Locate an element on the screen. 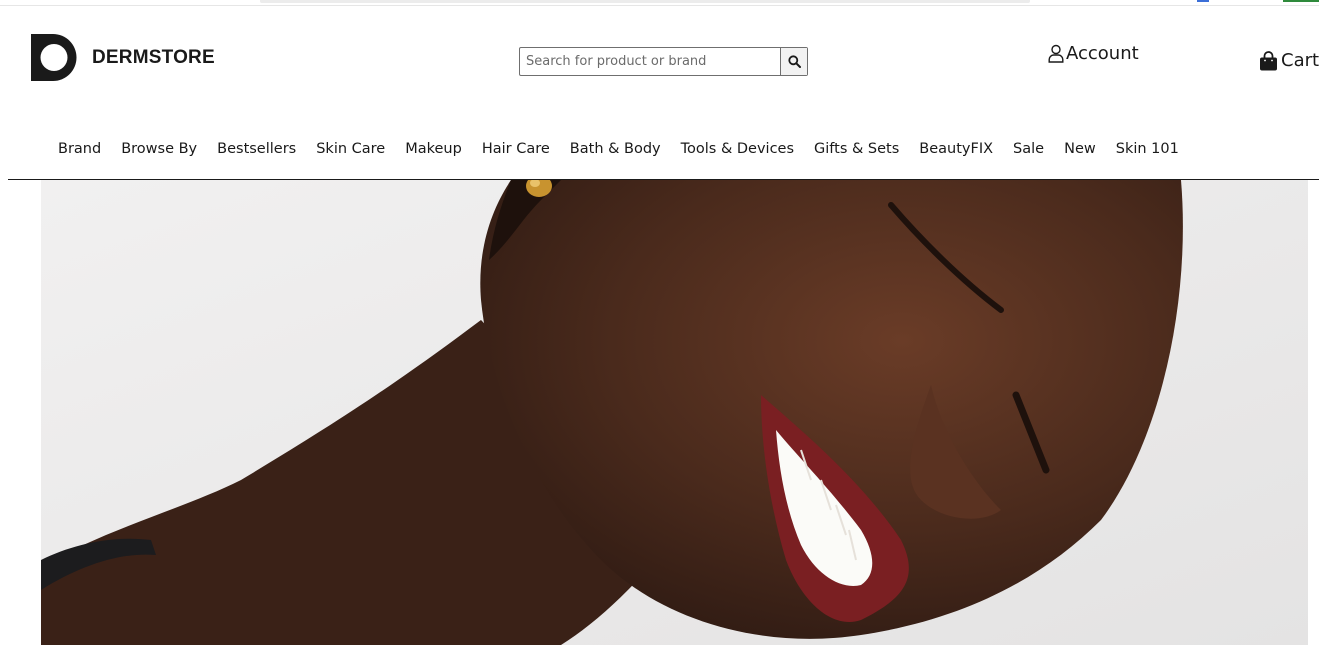 Image resolution: width=1319 pixels, height=645 pixels. cart-label: Cart is located at coordinates (1300, 60).